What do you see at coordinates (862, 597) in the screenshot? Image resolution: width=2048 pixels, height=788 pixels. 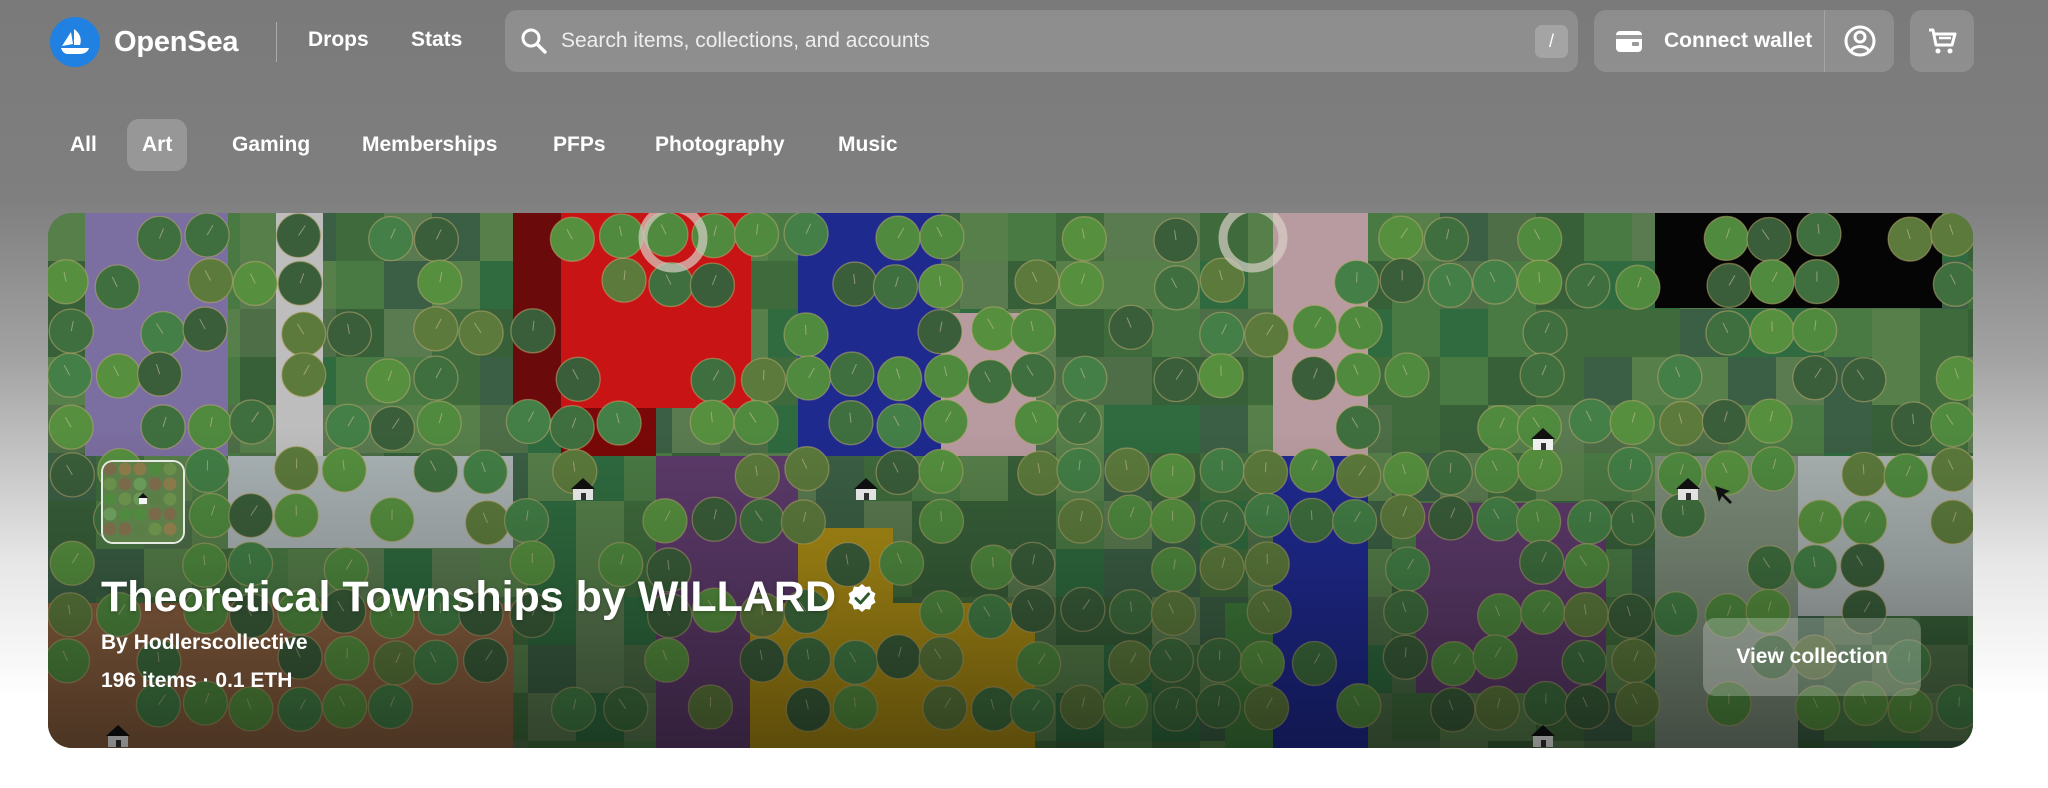 I see `verified-badge-icon` at bounding box center [862, 597].